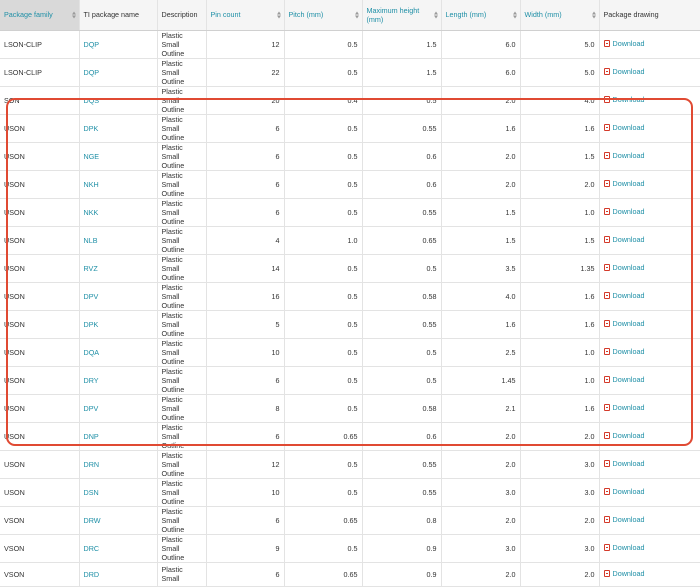 The image size is (700, 587). What do you see at coordinates (466, 15) in the screenshot?
I see `column-header-label: Length (mm)` at bounding box center [466, 15].